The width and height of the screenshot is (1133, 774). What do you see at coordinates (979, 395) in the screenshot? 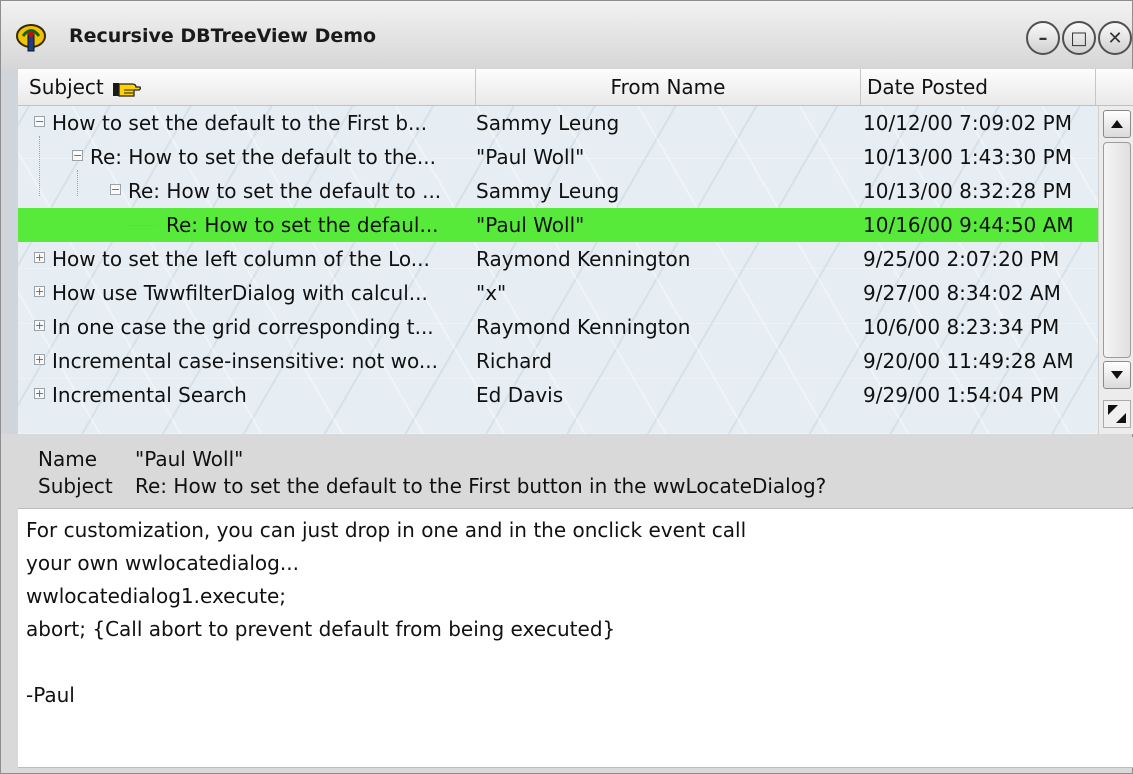
I see `date-posted-cell: 9/29/00 1:54:04 PM` at bounding box center [979, 395].